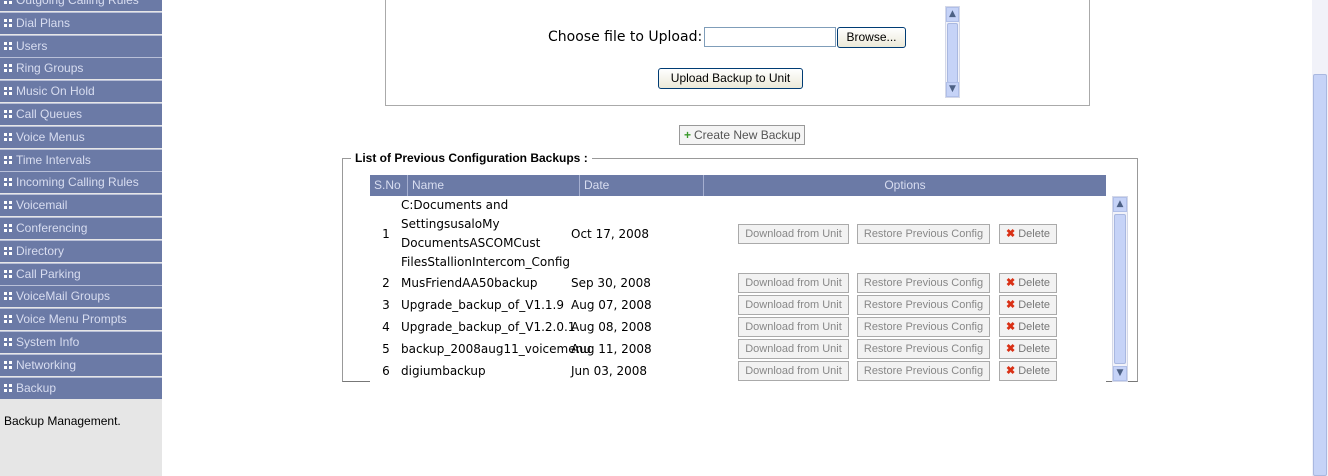 This screenshot has height=476, width=1328. I want to click on sidebar-item-label: Incoming Calling Rules, so click(77, 182).